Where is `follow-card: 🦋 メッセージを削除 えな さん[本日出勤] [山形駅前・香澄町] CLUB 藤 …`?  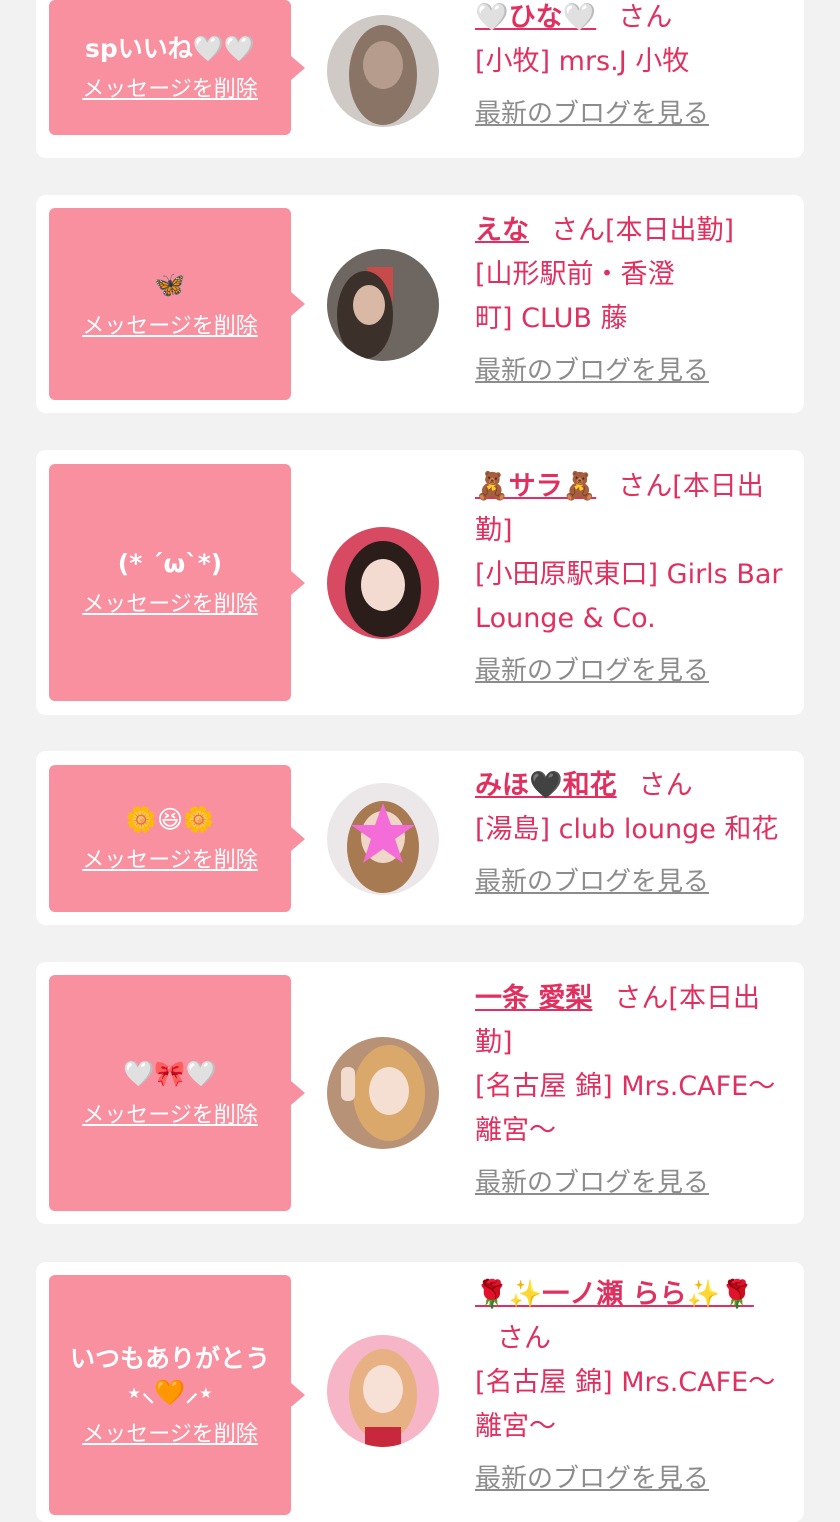
follow-card: 🦋 メッセージを削除 えな さん[本日出勤] [山形駅前・香澄町] CLUB 藤 … is located at coordinates (420, 304).